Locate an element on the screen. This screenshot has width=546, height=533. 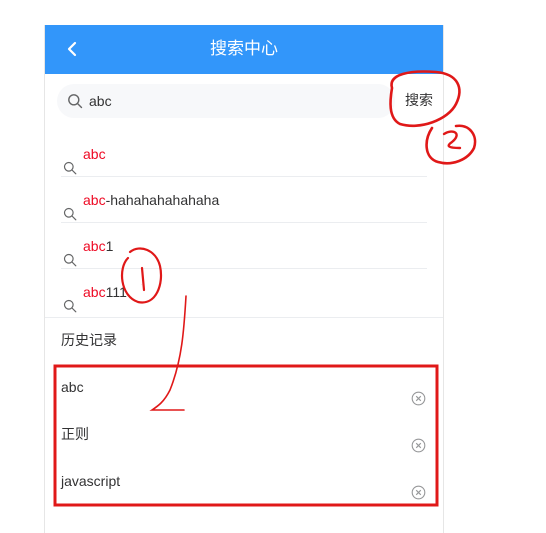
suggestion-rest: 1 is located at coordinates (109, 246).